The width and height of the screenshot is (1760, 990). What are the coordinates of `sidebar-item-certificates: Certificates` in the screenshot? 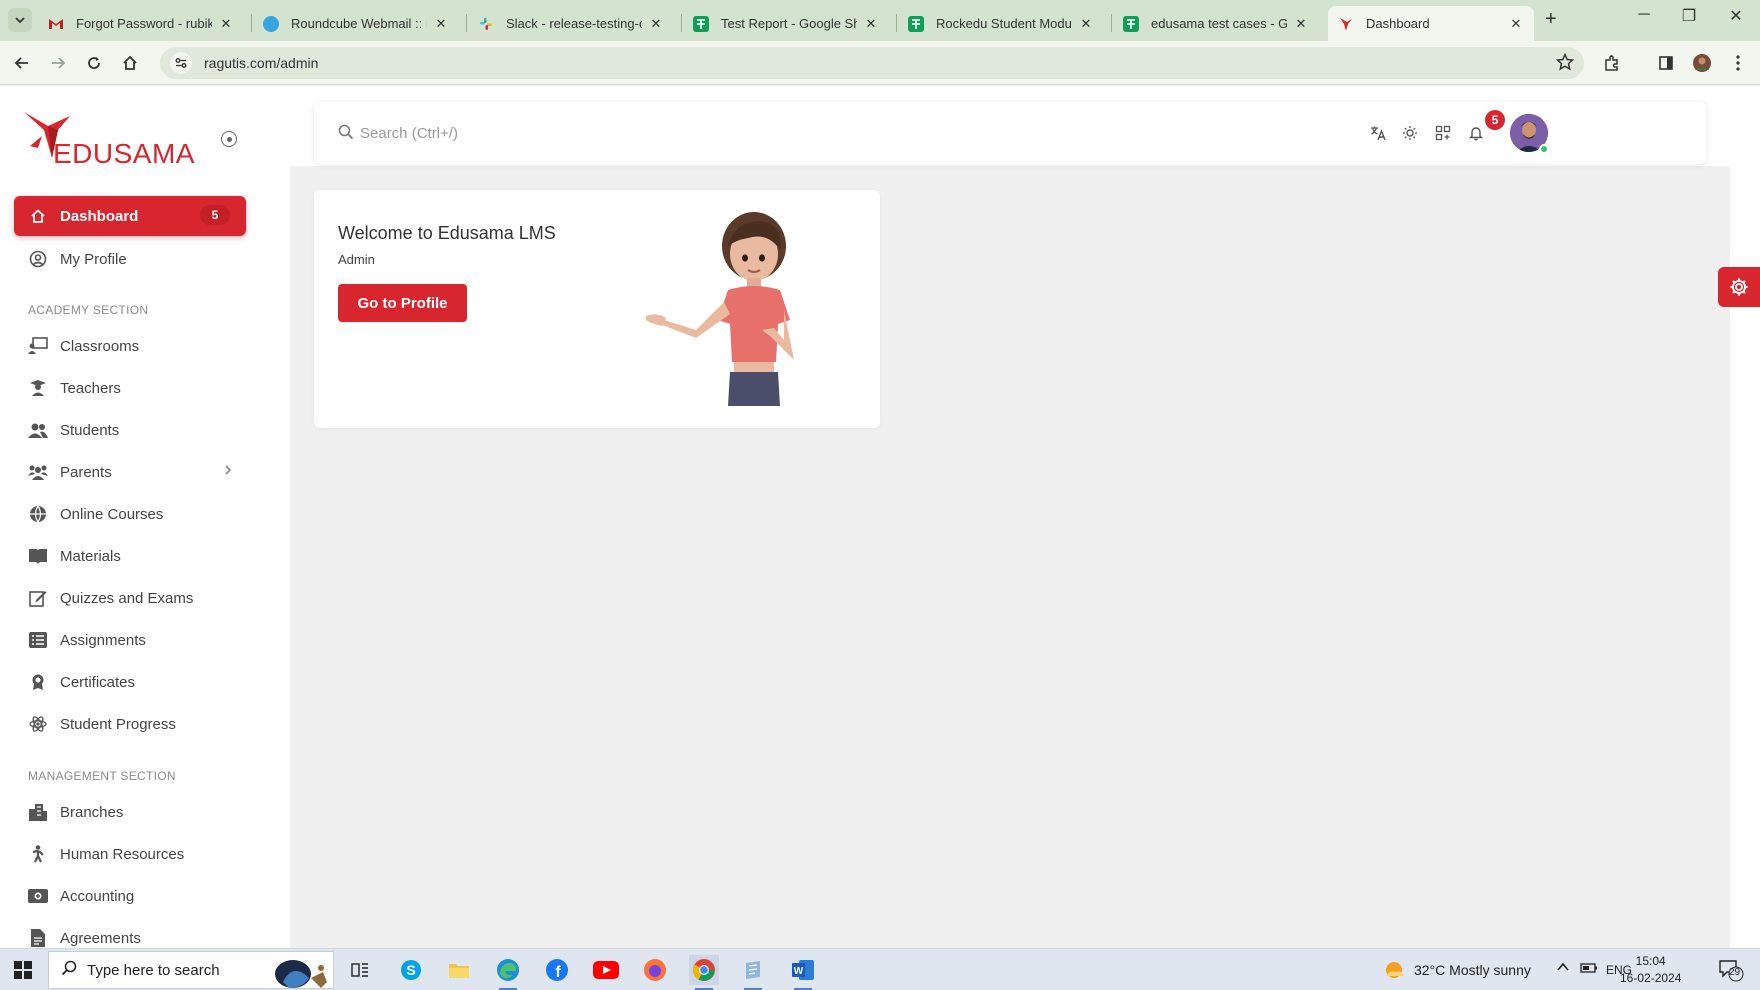 It's located at (130, 682).